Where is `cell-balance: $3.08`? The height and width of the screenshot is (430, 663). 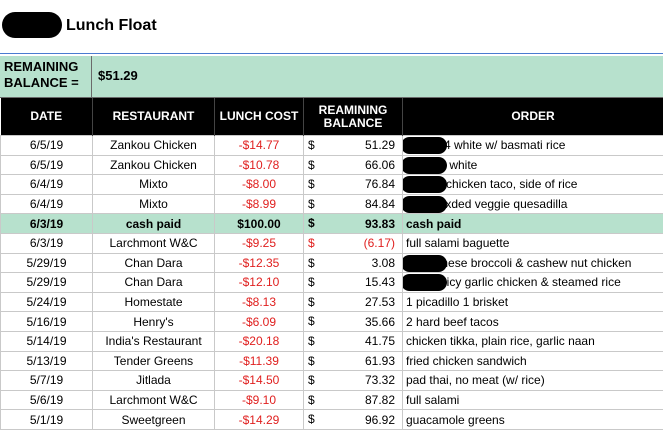
cell-balance: $3.08 is located at coordinates (353, 263).